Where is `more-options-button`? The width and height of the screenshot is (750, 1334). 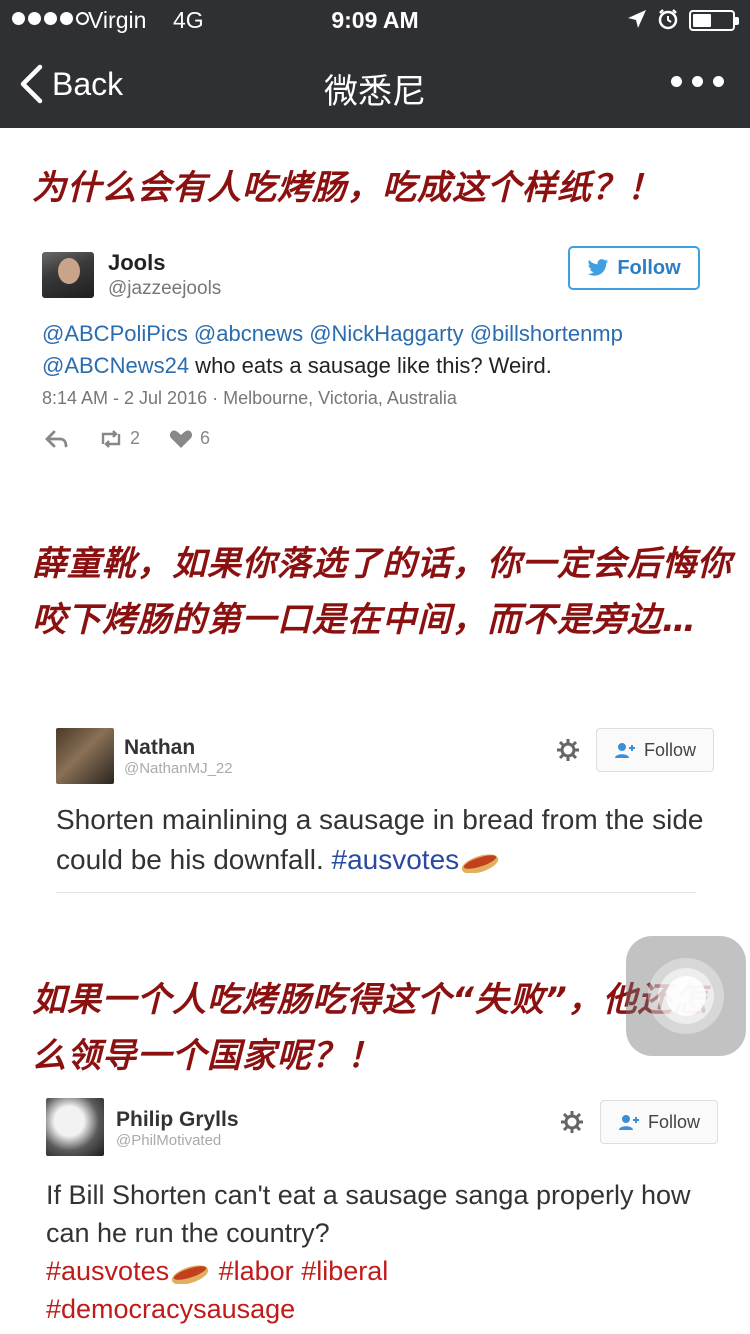 more-options-button is located at coordinates (697, 81).